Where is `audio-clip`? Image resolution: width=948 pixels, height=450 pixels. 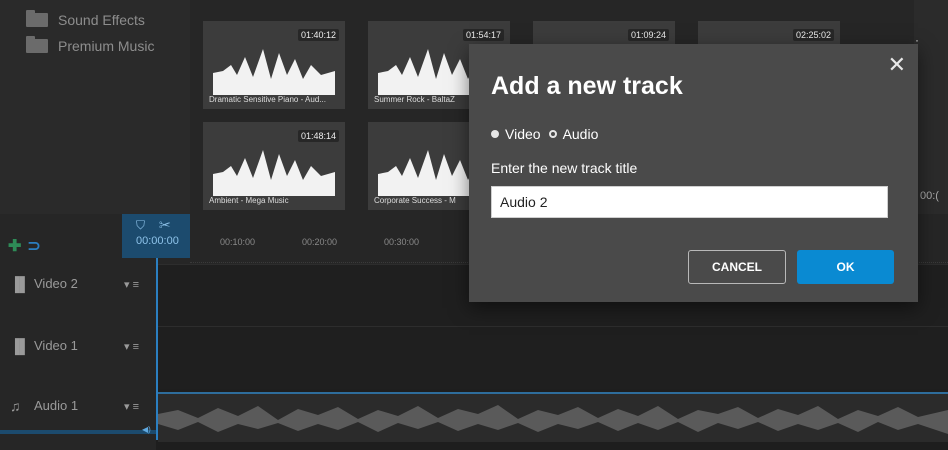 audio-clip is located at coordinates (553, 417).